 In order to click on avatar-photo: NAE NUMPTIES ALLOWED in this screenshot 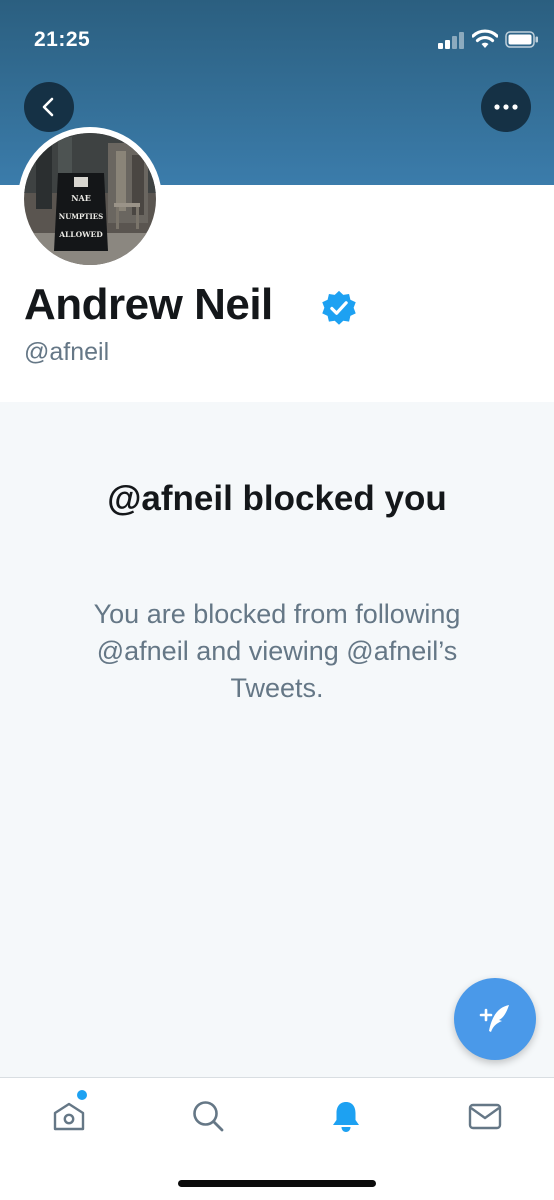, I will do `click(90, 199)`.